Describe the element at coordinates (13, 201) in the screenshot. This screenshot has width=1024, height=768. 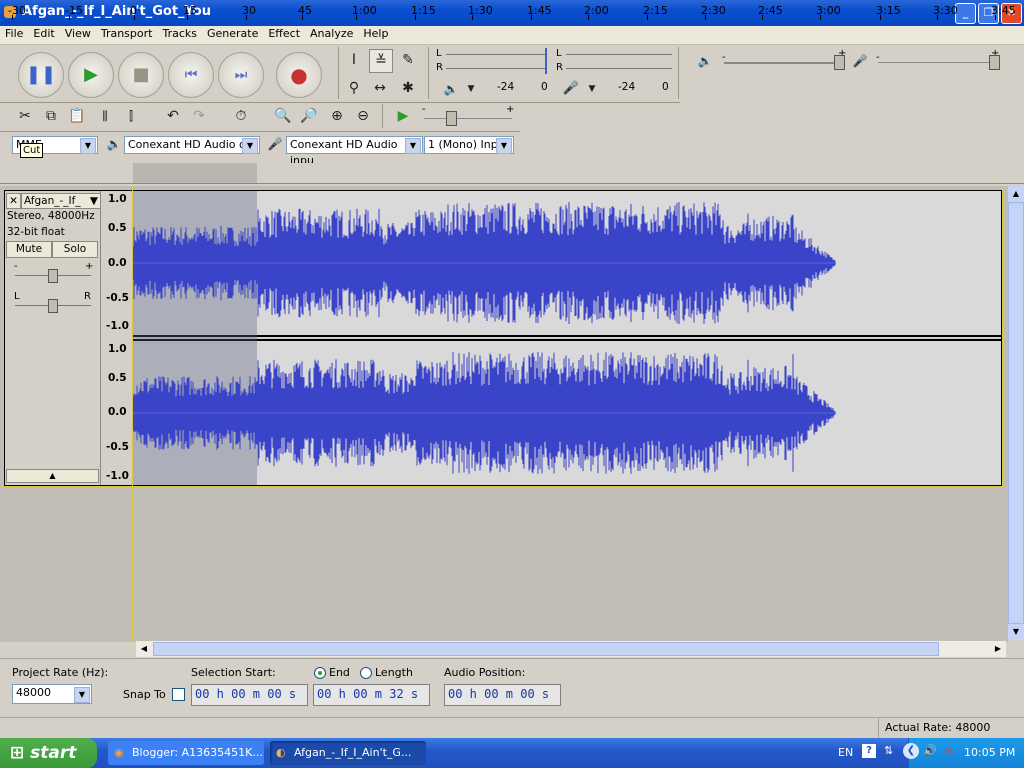
I see `track-close-button: ✕` at that location.